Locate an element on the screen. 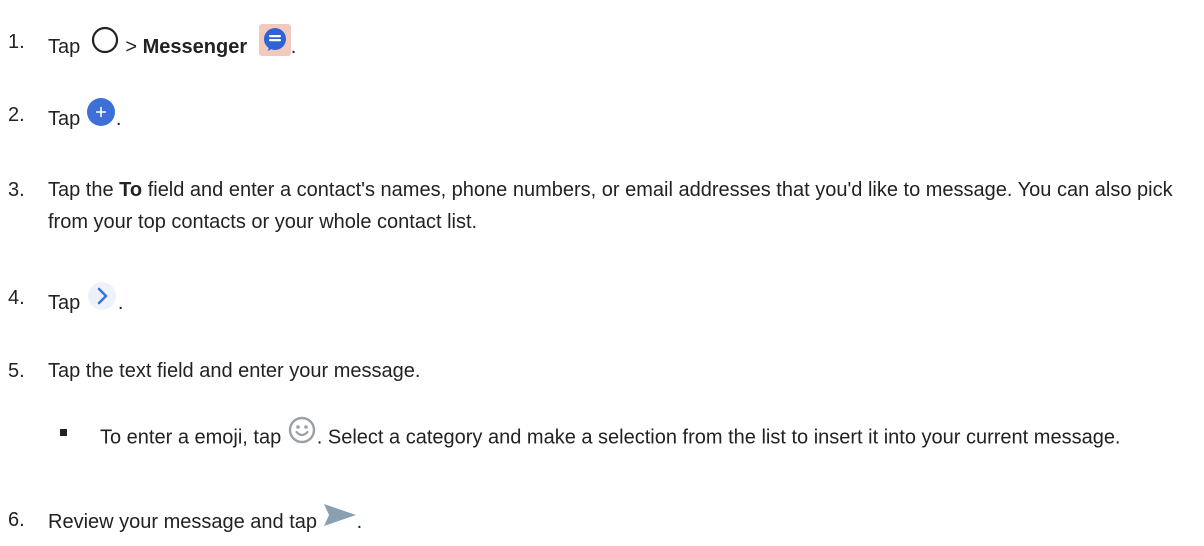  home-circle-icon is located at coordinates (105, 44).